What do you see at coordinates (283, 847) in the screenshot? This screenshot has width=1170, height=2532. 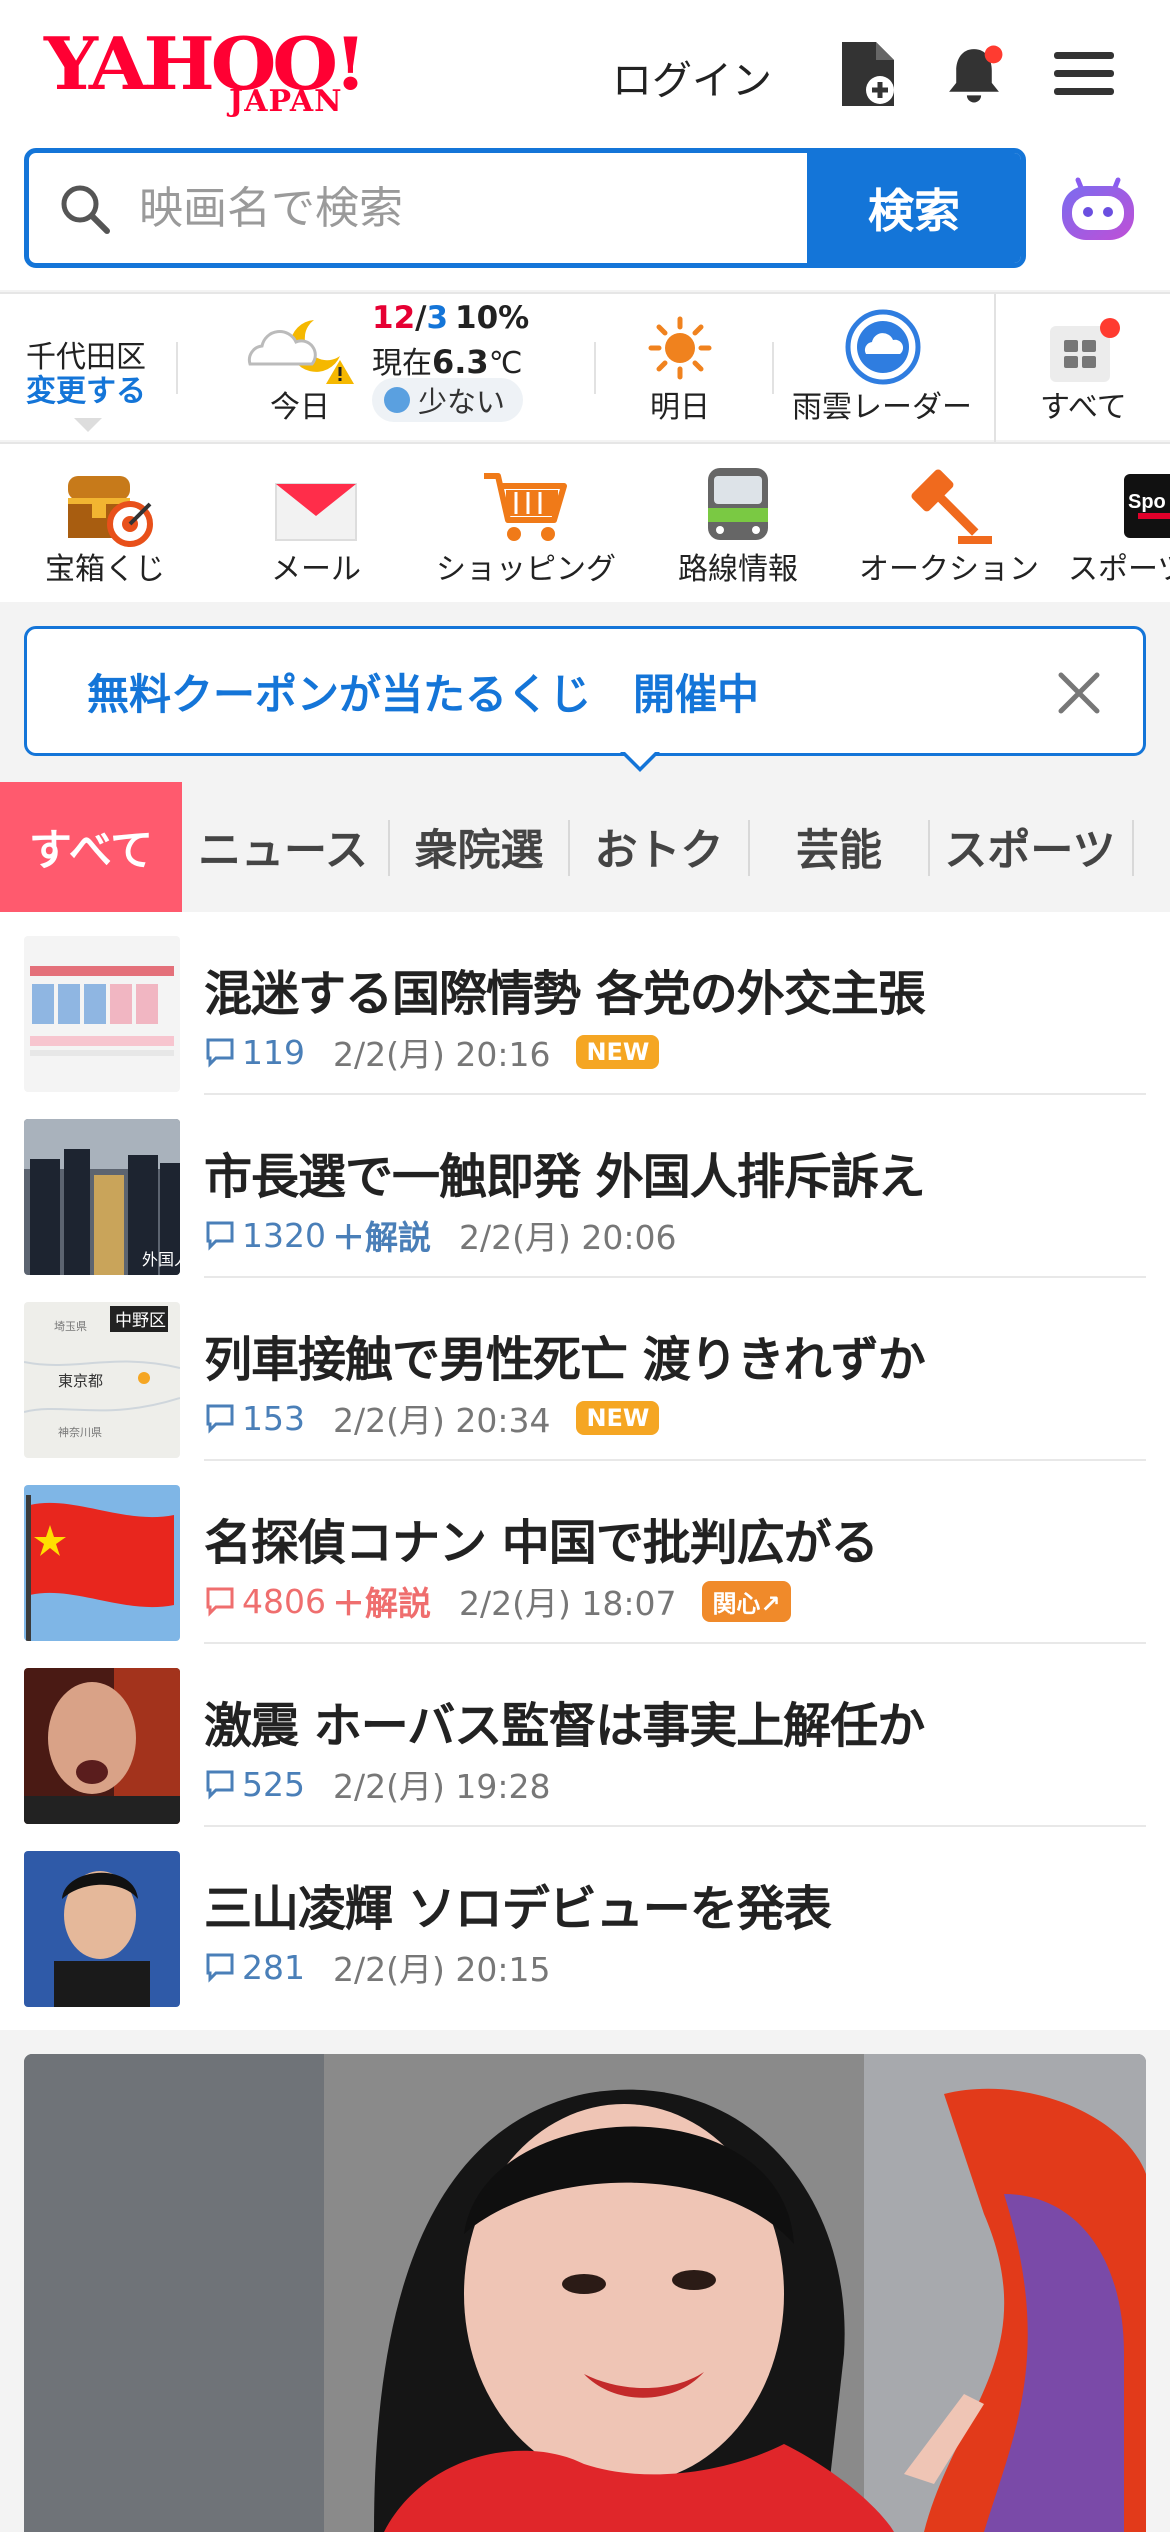 I see `tab-news: ニュース` at bounding box center [283, 847].